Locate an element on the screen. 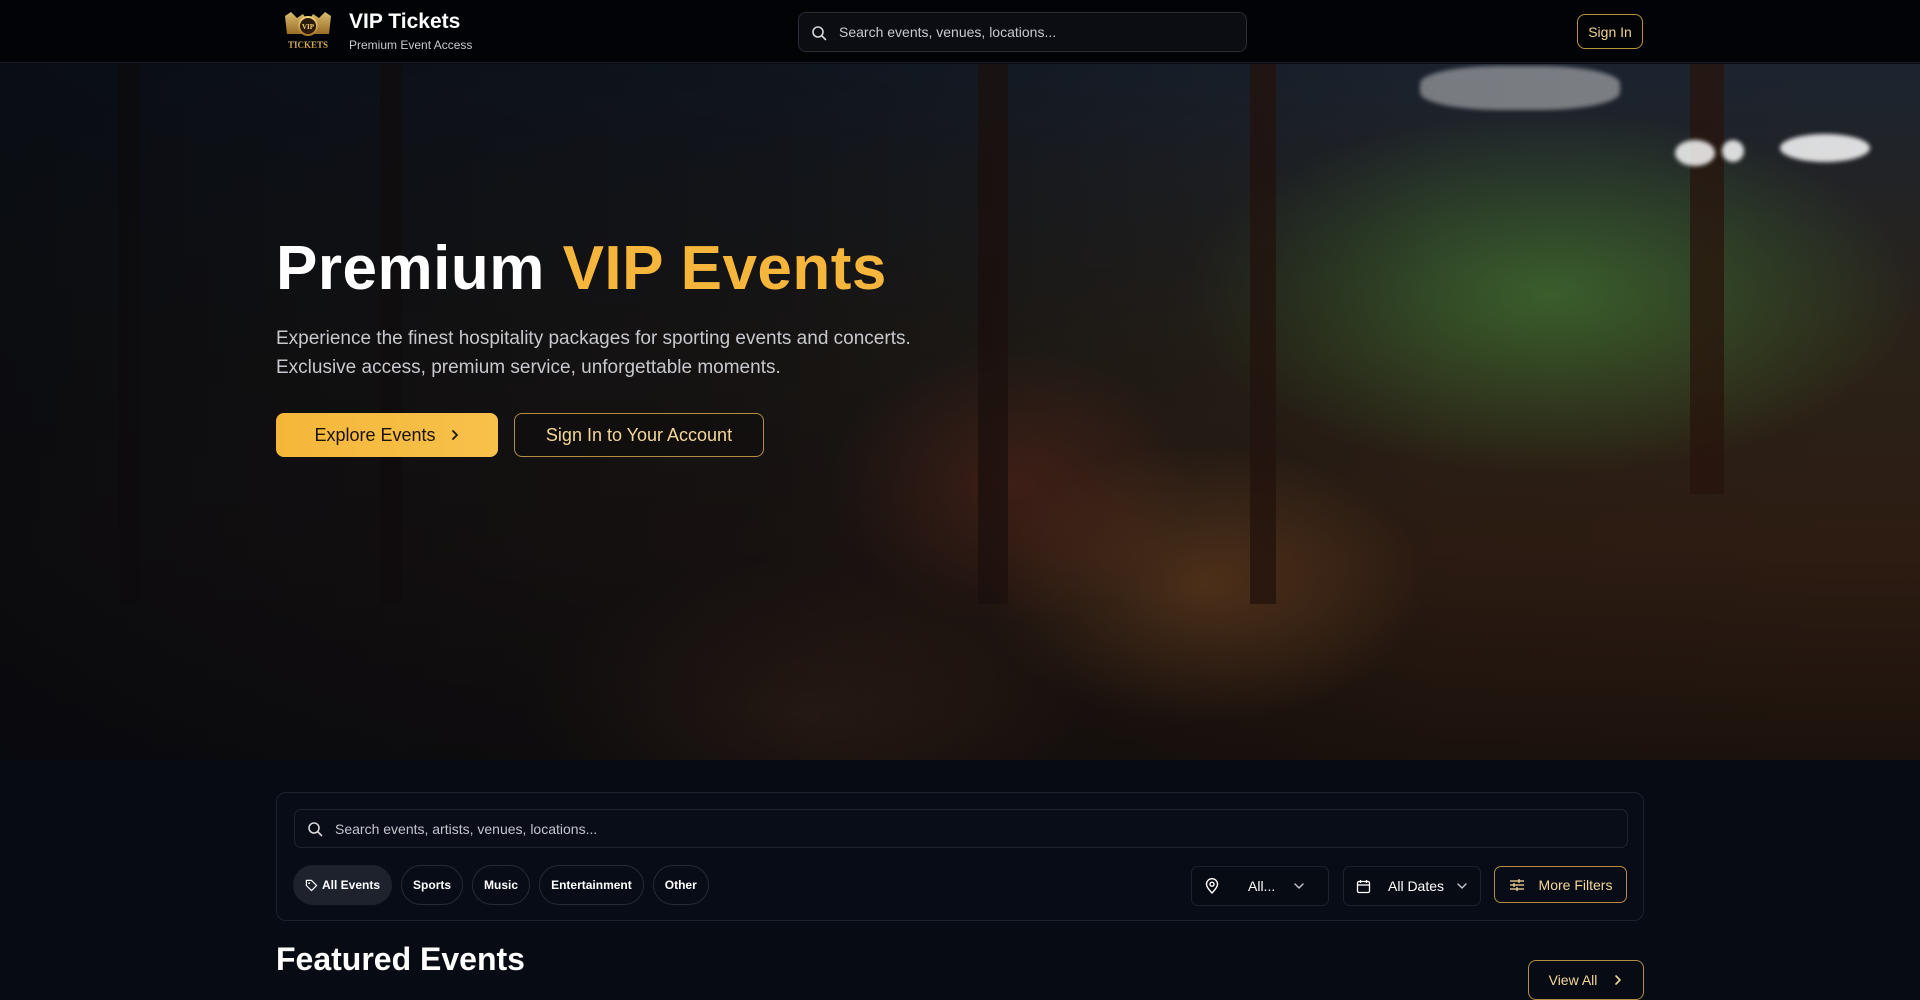 The width and height of the screenshot is (1920, 1000). category-chip-music: Music is located at coordinates (501, 885).